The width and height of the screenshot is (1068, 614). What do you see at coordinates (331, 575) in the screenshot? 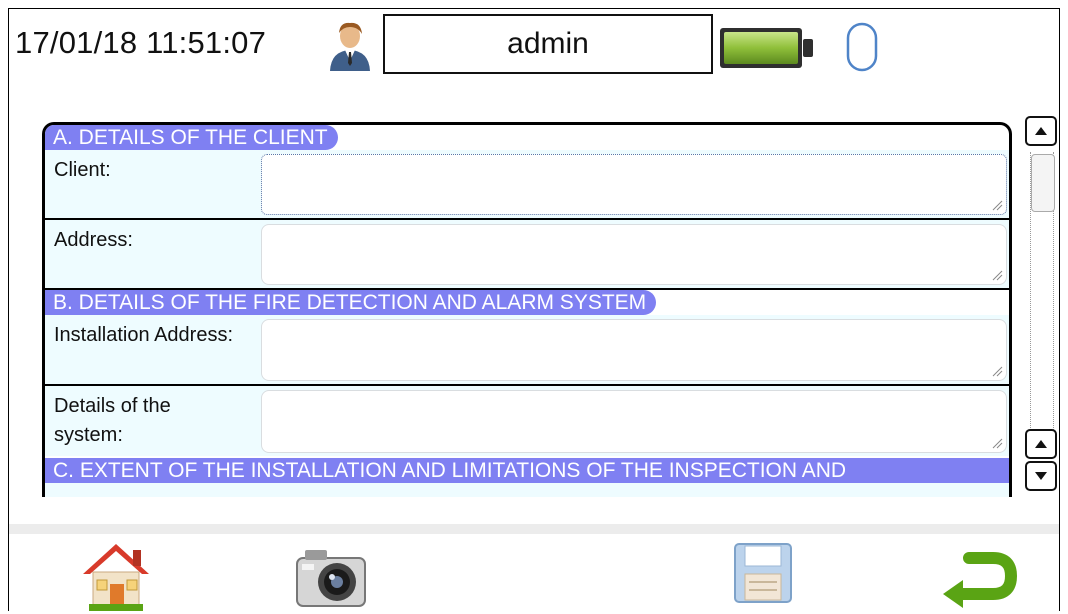
I see `camera-icon` at bounding box center [331, 575].